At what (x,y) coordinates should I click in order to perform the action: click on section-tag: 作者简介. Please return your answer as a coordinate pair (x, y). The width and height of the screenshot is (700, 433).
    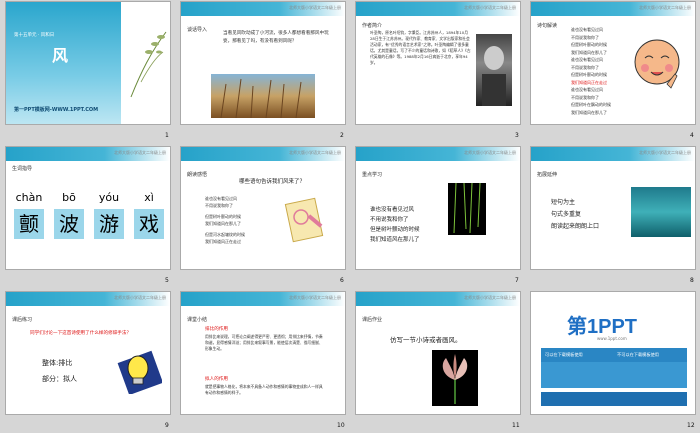
    Looking at the image, I should click on (372, 26).